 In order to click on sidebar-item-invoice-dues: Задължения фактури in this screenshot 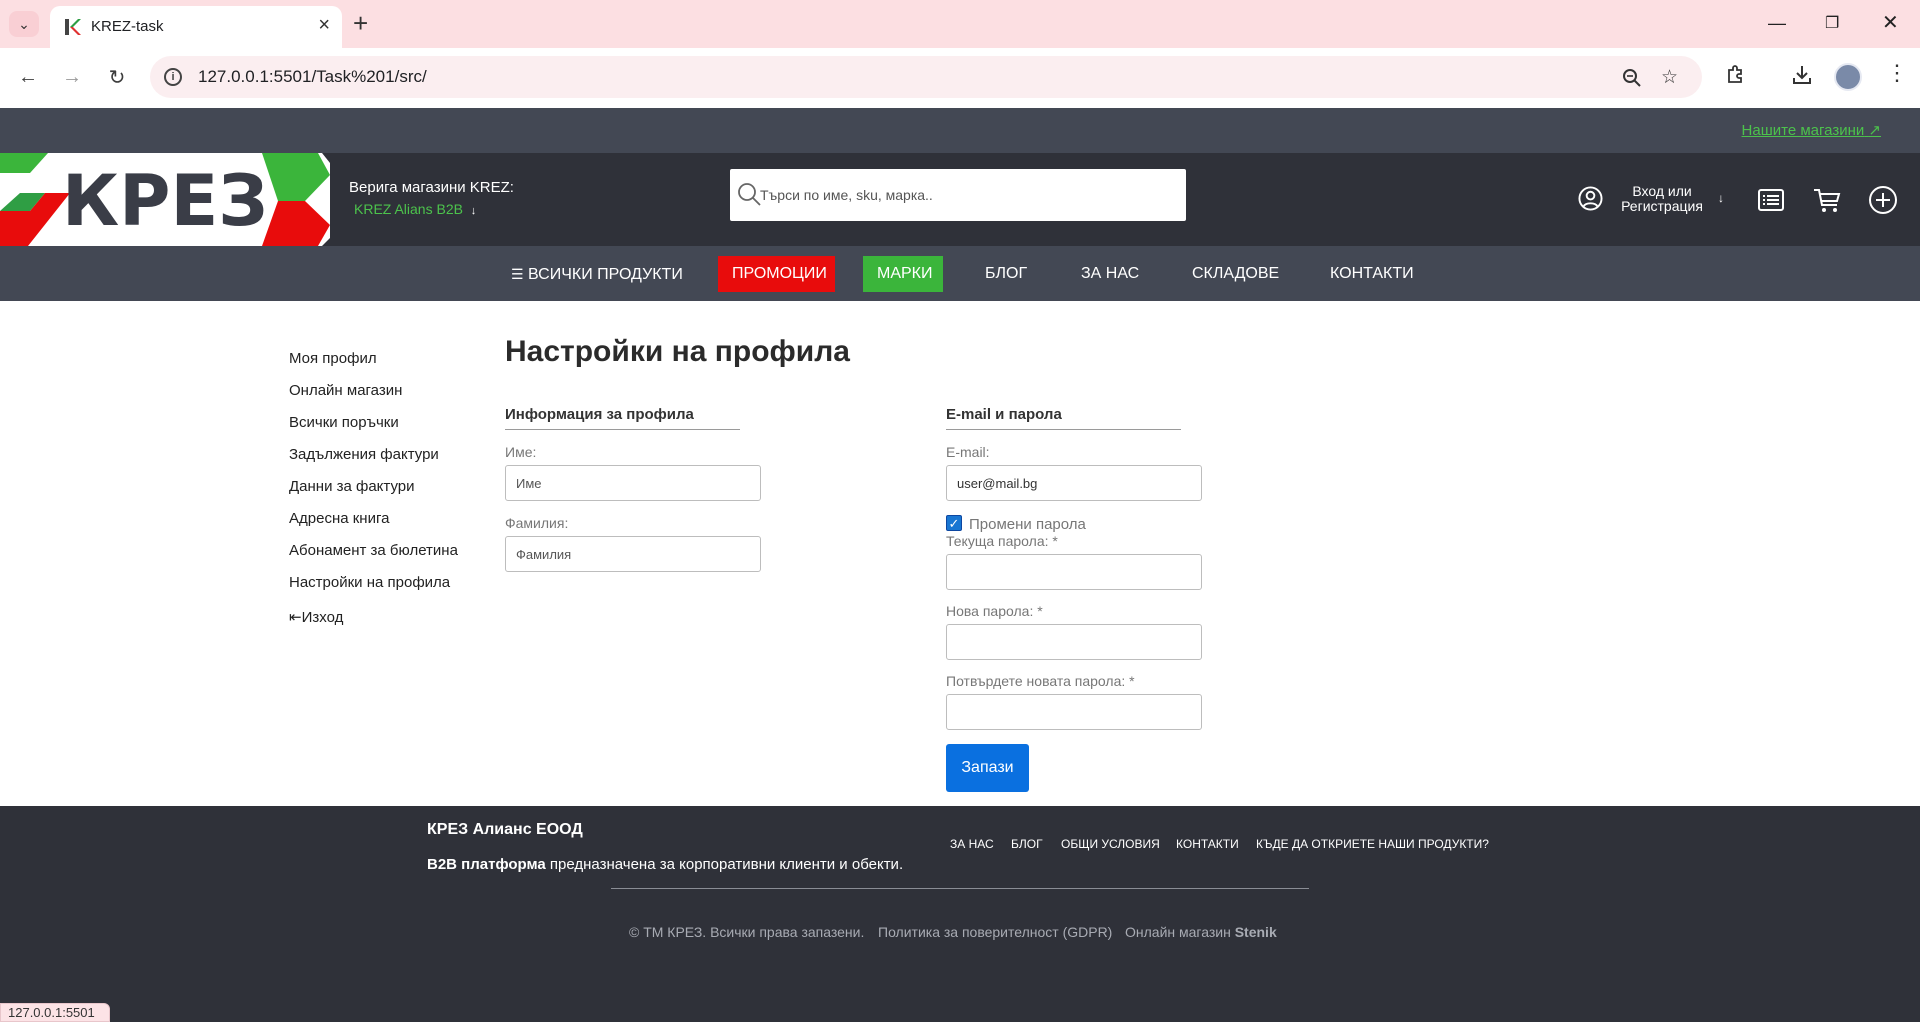, I will do `click(364, 454)`.